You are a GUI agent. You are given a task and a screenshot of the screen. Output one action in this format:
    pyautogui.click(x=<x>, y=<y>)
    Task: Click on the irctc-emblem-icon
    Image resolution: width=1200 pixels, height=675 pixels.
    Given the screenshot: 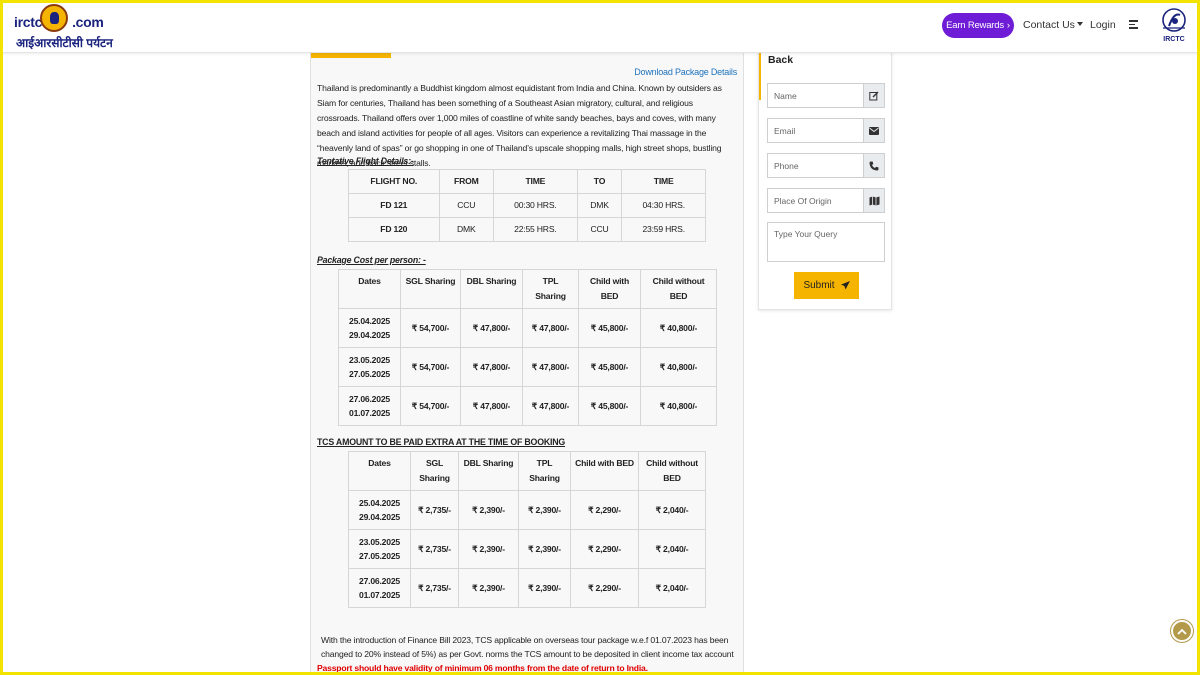 What is the action you would take?
    pyautogui.click(x=54, y=18)
    